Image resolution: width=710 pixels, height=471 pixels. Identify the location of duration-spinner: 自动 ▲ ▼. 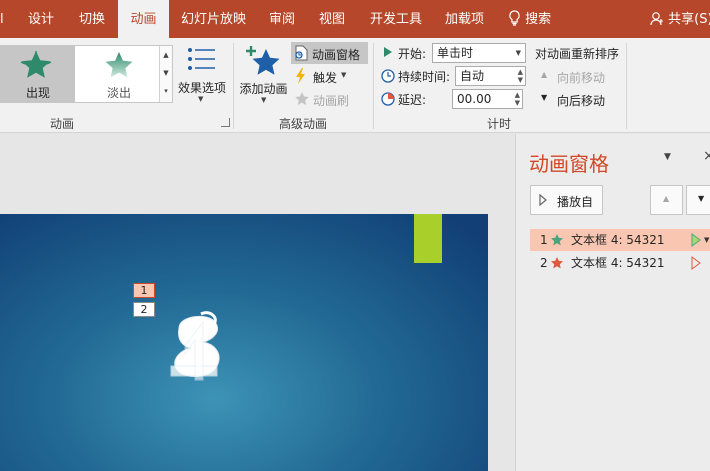
(490, 76).